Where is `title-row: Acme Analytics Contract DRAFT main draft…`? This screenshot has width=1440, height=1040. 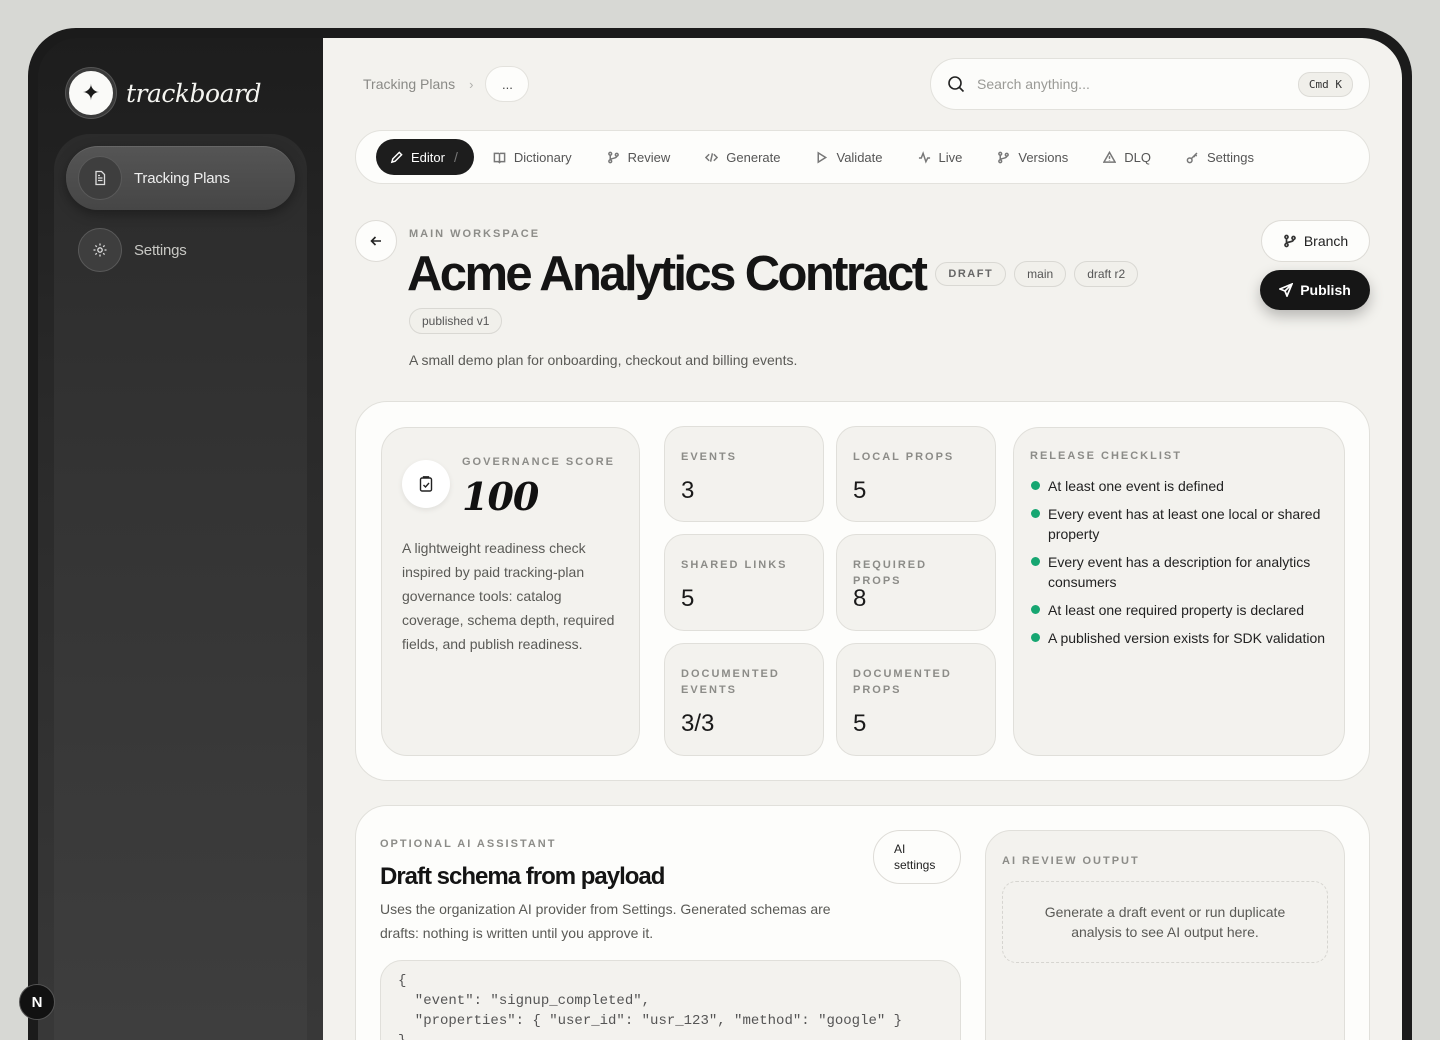 title-row: Acme Analytics Contract DRAFT main draft… is located at coordinates (773, 274).